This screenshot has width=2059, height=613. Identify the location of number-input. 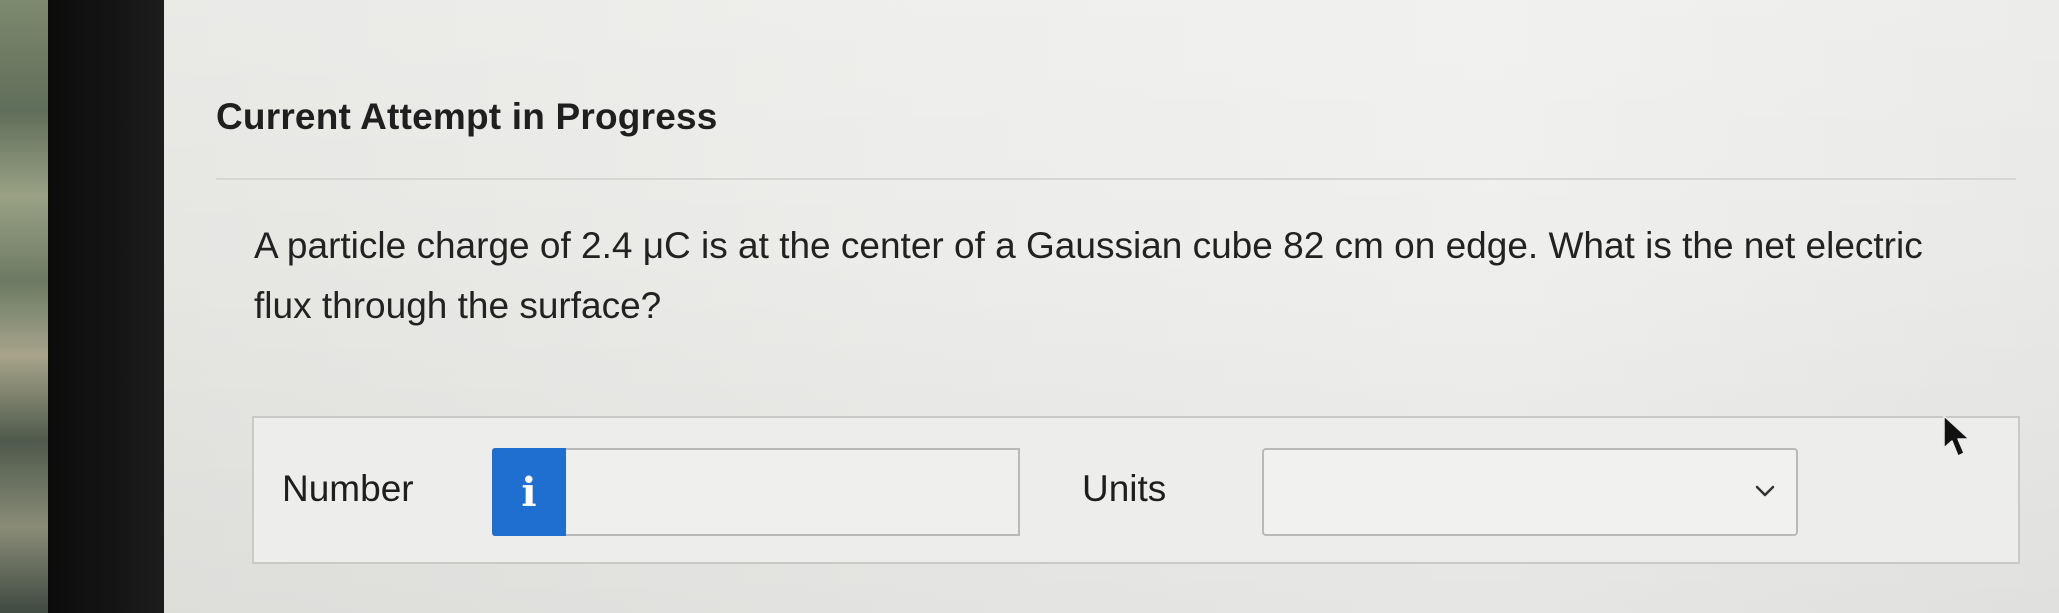
(793, 492).